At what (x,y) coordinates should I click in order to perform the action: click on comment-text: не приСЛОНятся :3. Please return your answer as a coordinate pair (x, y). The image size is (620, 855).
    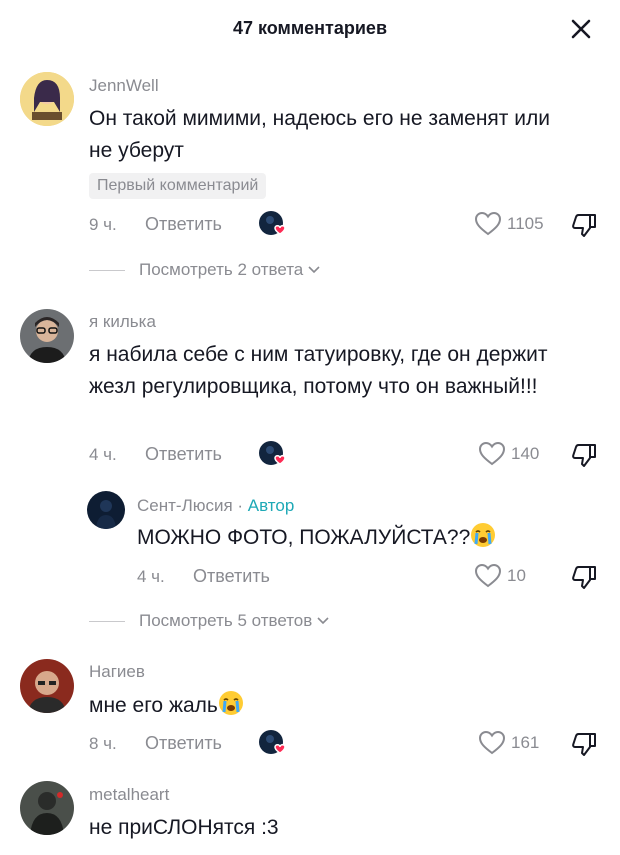
    Looking at the image, I should click on (184, 827).